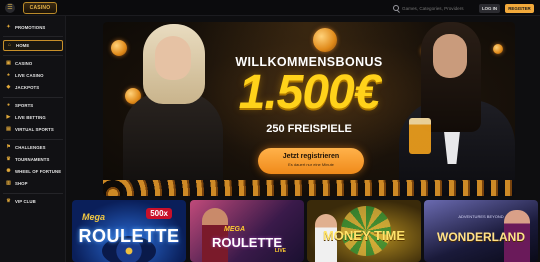 The width and height of the screenshot is (540, 262). I want to click on game-title: WONDERLAND, so click(481, 237).